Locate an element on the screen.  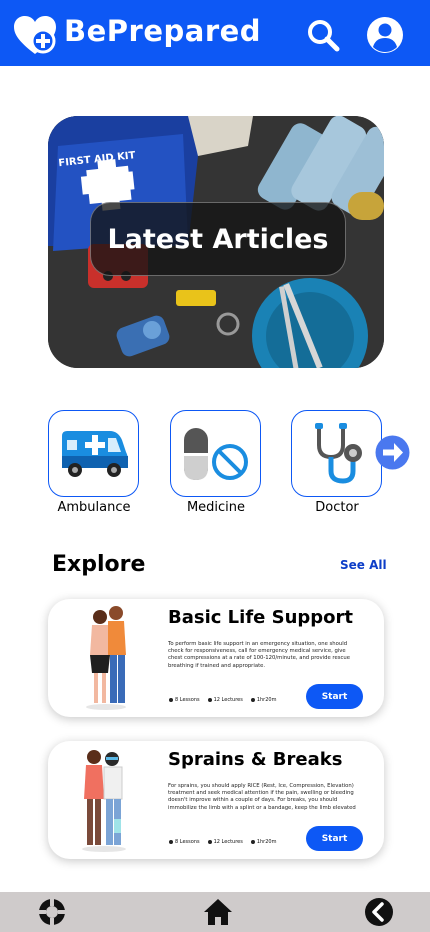
app-brand-title: BePrepared is located at coordinates (163, 31).